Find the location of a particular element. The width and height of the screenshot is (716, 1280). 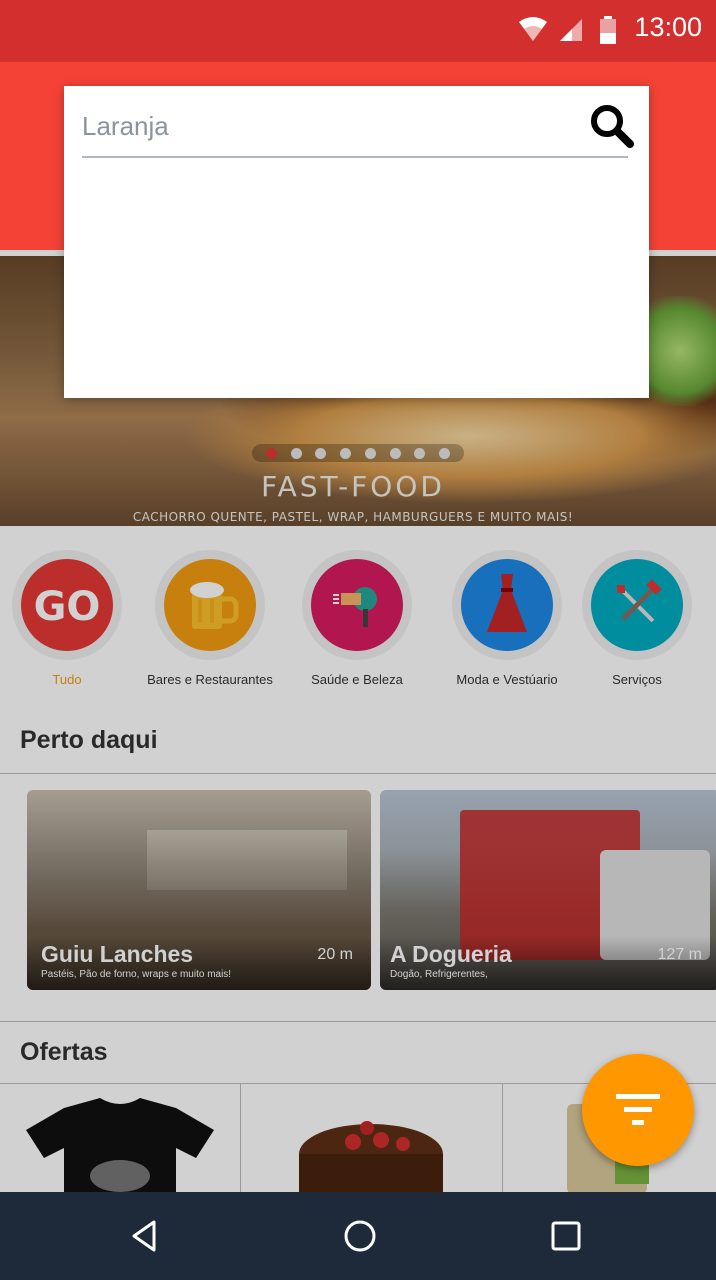

battery-icon is located at coordinates (608, 30).